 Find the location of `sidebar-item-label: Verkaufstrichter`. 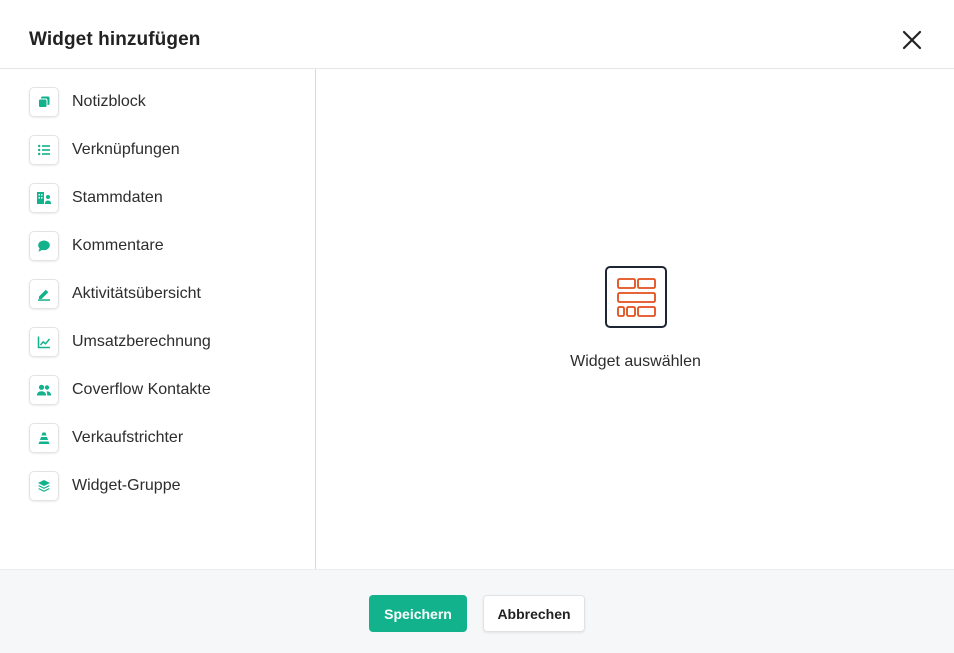

sidebar-item-label: Verkaufstrichter is located at coordinates (128, 437).